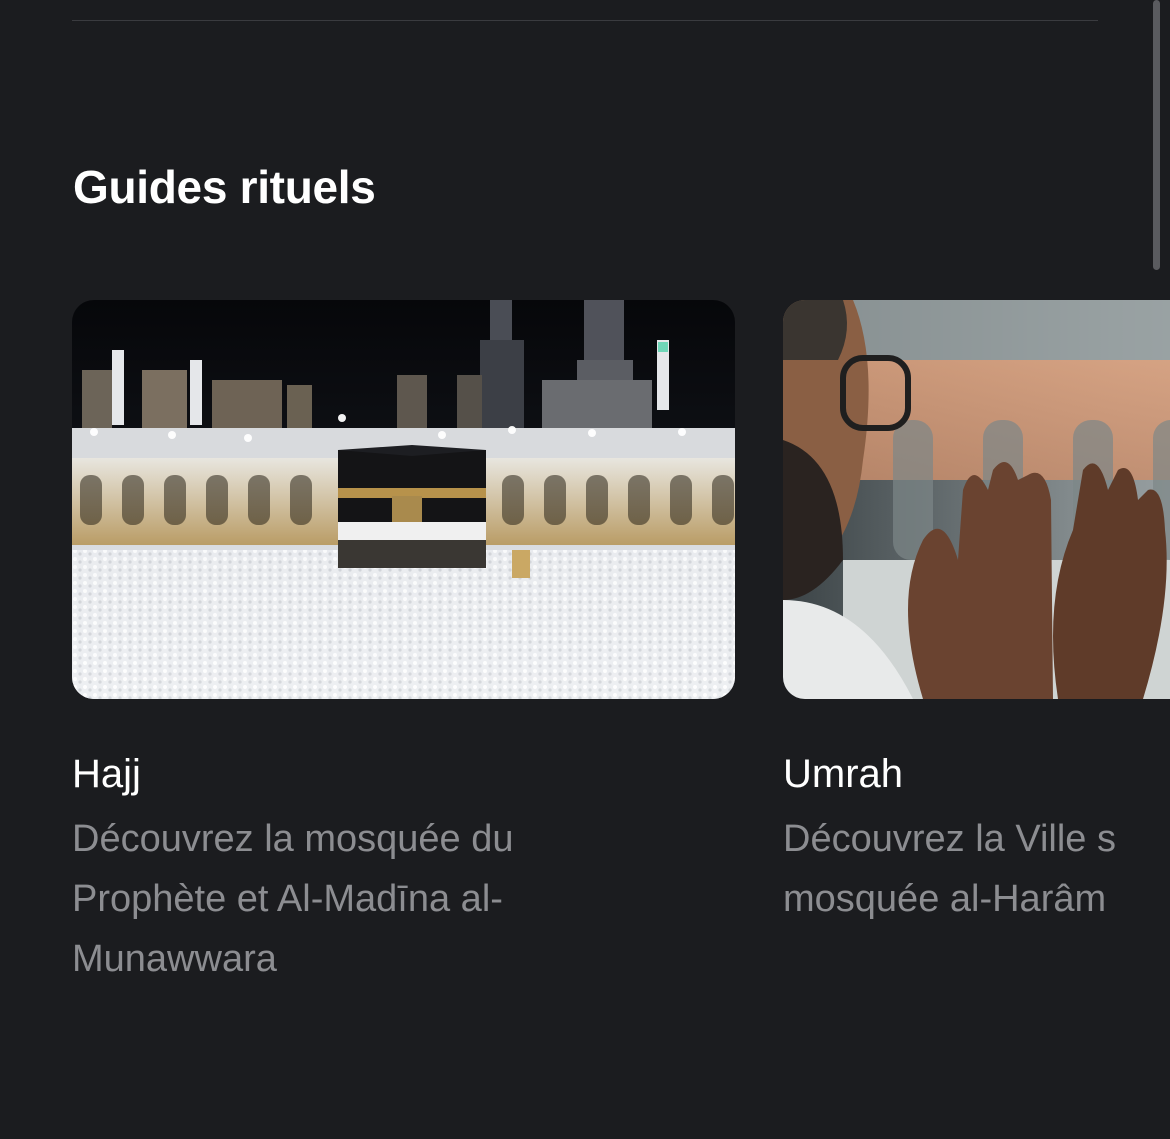 The width and height of the screenshot is (1170, 1139). Describe the element at coordinates (945, 899) in the screenshot. I see `card-description-line: mosquée al-Harâm` at that location.